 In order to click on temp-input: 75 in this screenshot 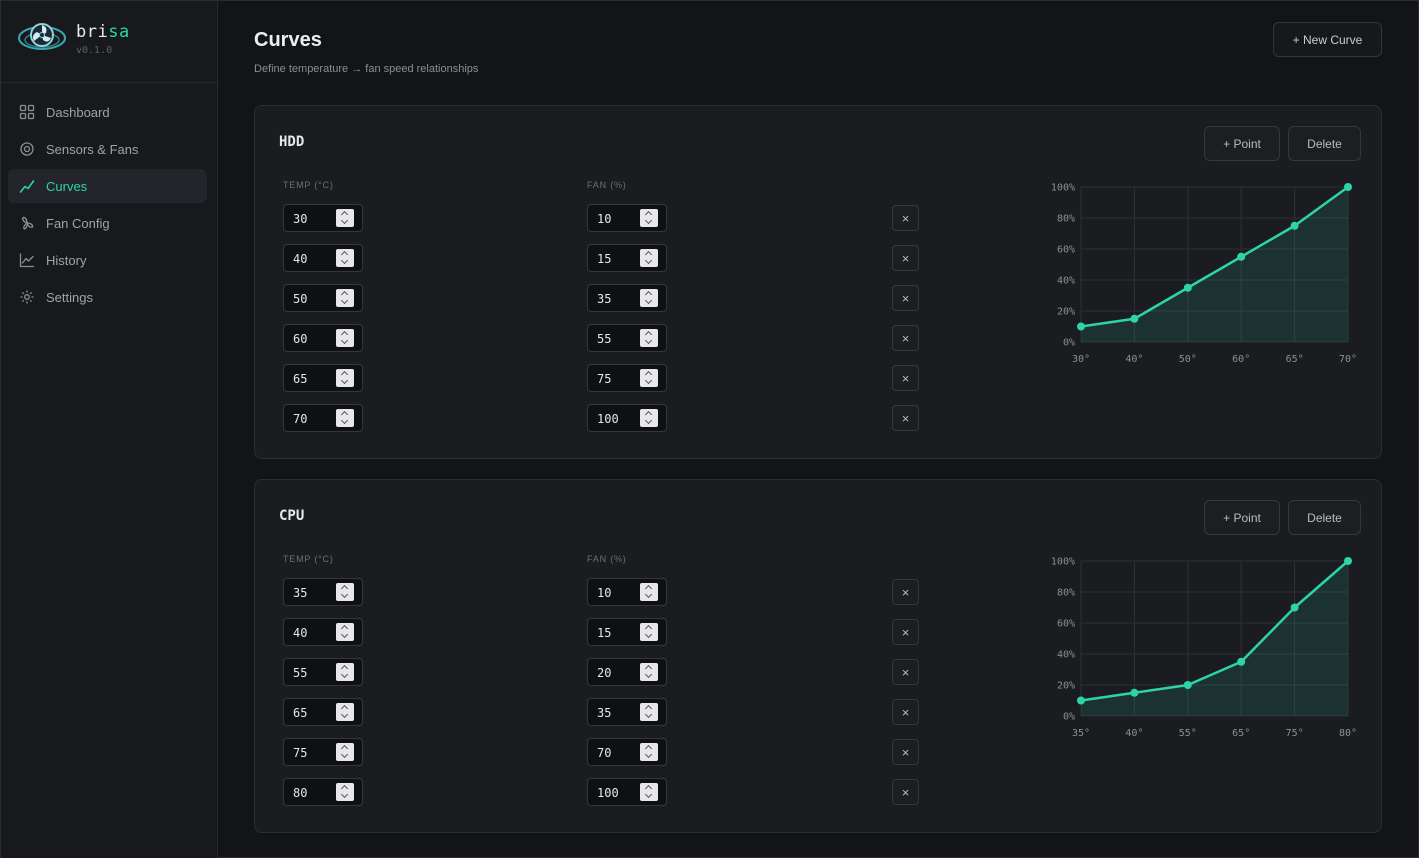, I will do `click(323, 752)`.